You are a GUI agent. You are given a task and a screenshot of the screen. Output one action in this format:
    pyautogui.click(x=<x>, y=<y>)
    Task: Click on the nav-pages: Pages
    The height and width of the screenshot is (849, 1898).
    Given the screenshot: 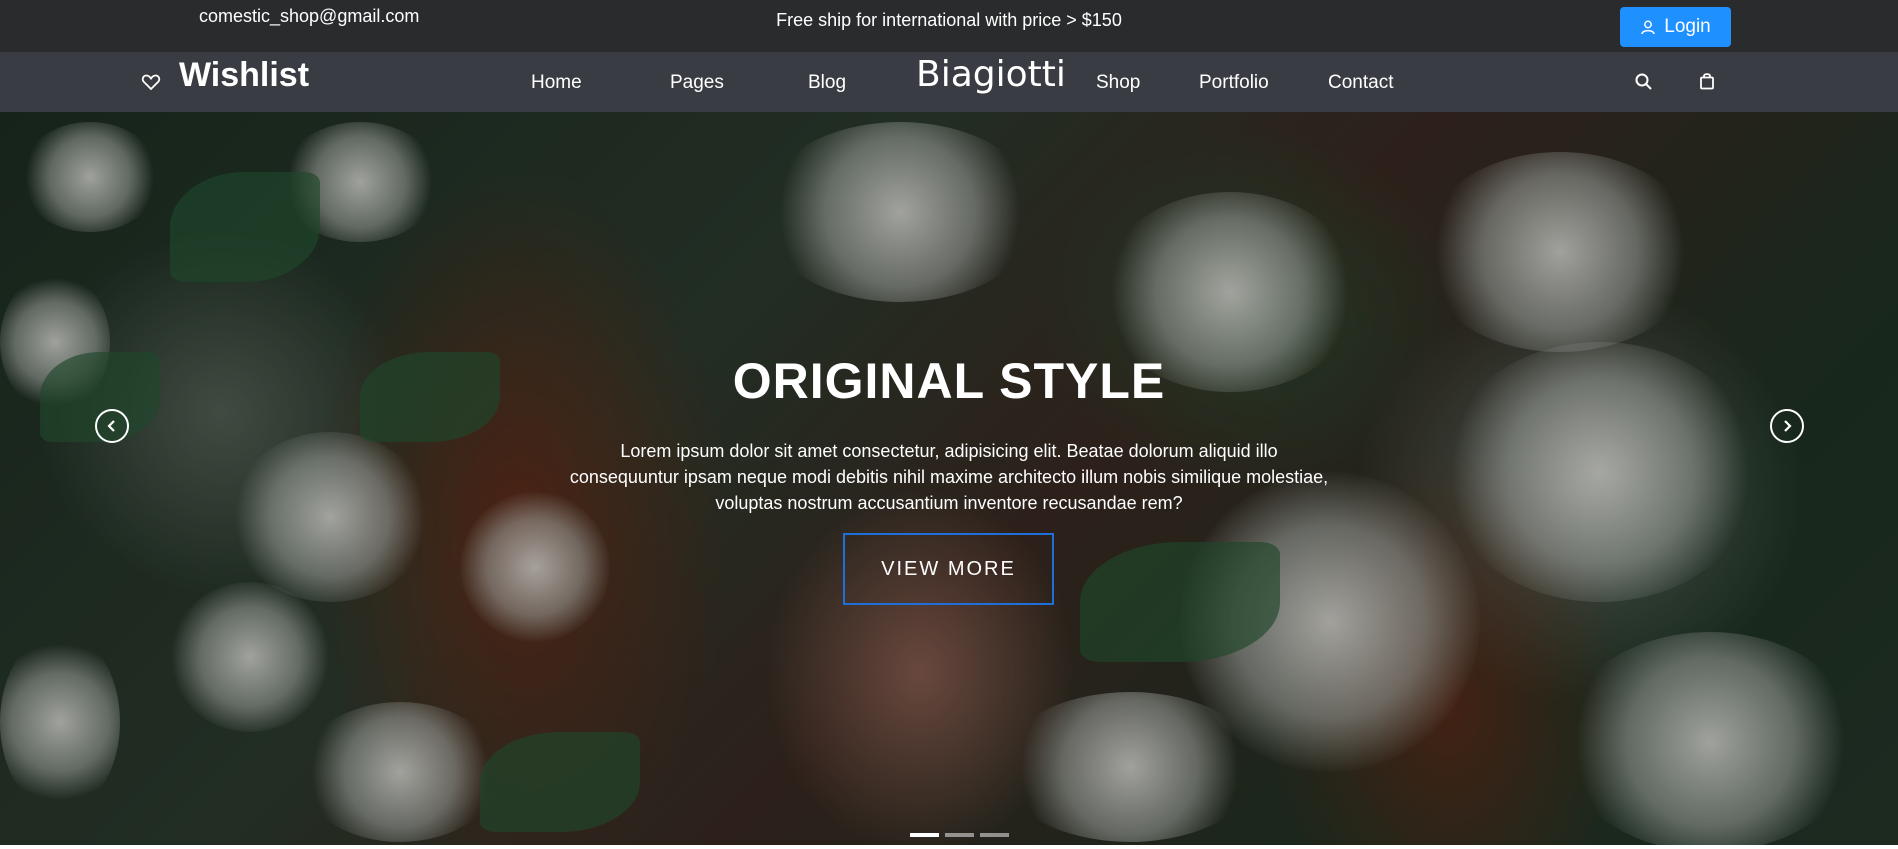 What is the action you would take?
    pyautogui.click(x=697, y=83)
    